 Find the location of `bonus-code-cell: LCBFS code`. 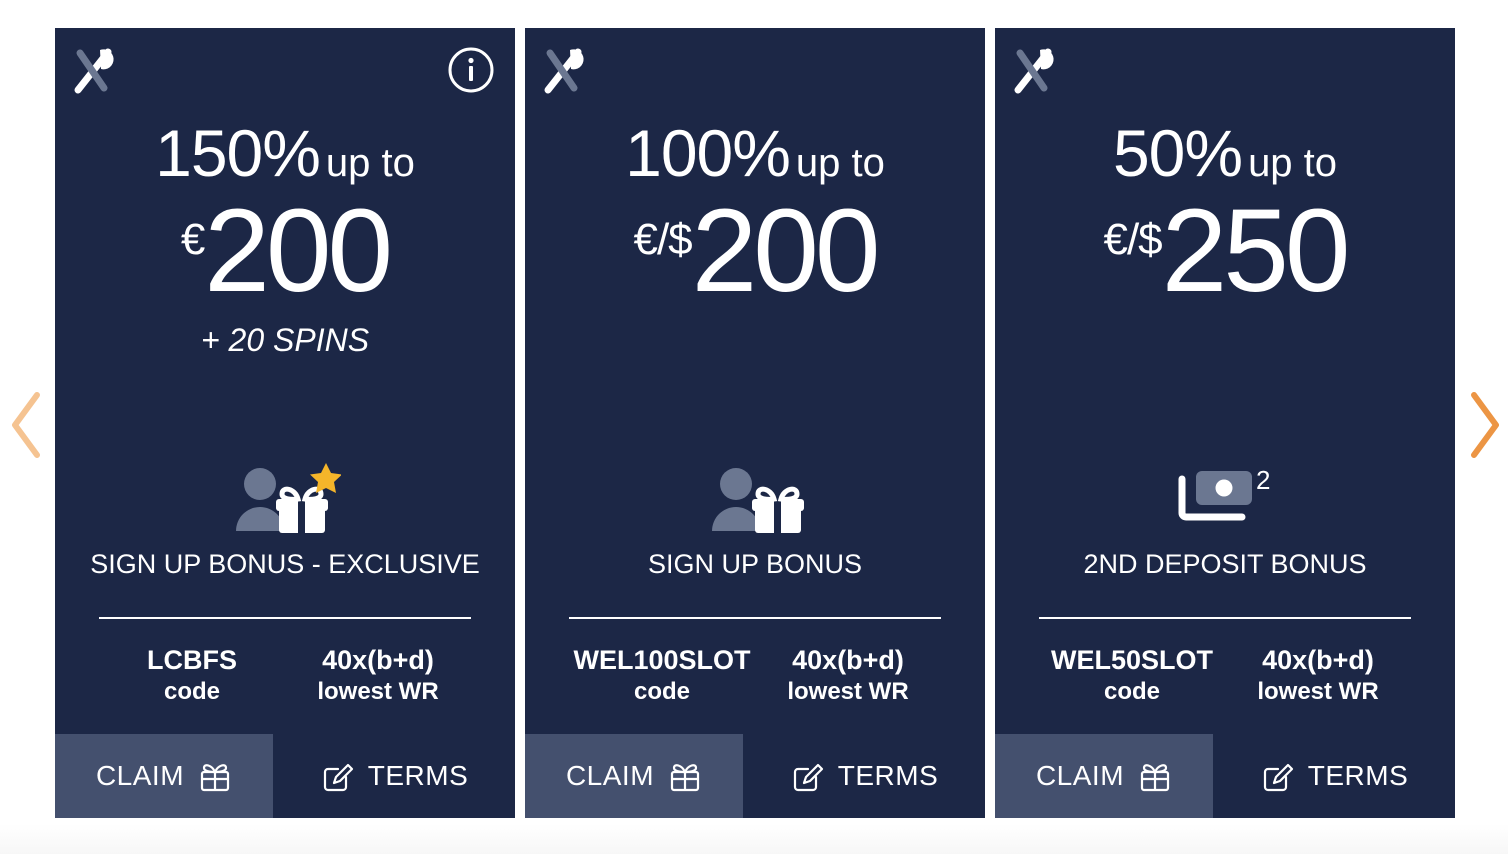

bonus-code-cell: LCBFS code is located at coordinates (192, 675).